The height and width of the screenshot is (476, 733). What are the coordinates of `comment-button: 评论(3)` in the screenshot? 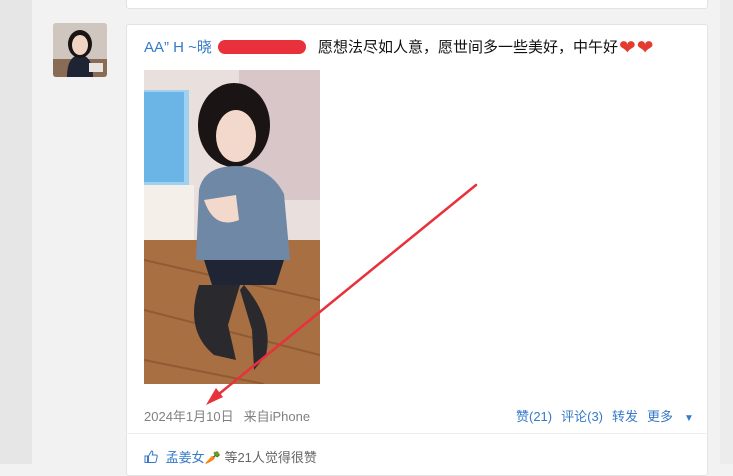 It's located at (582, 416).